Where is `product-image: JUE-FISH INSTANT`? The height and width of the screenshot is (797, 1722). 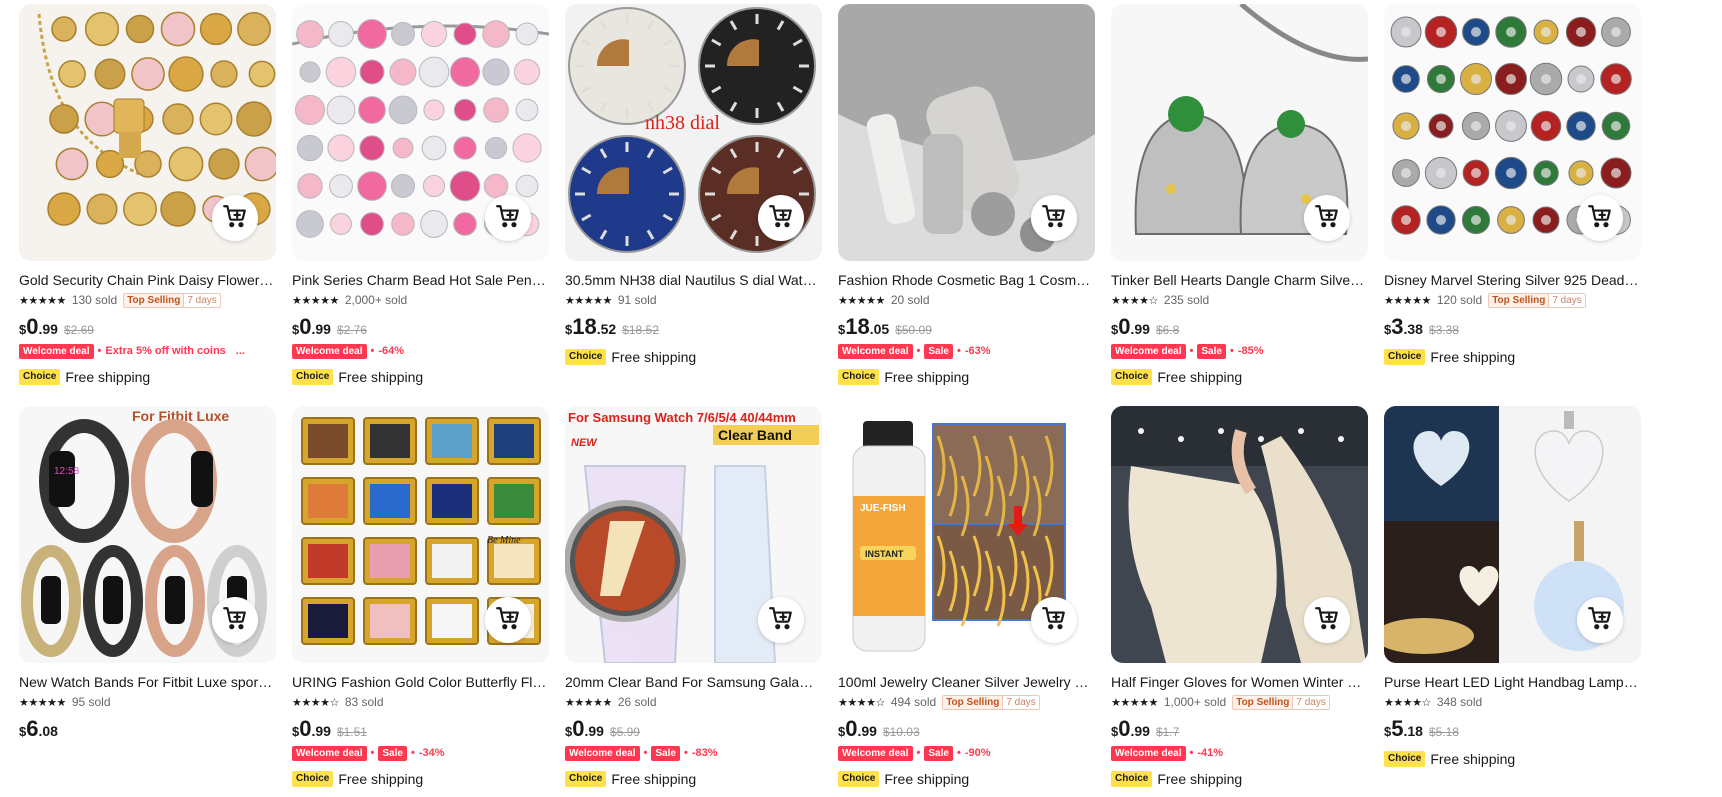 product-image: JUE-FISH INSTANT is located at coordinates (966, 534).